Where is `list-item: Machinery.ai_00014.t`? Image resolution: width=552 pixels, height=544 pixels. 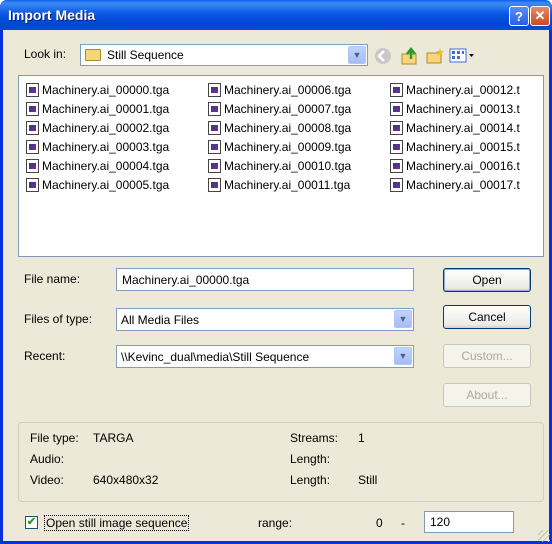 list-item: Machinery.ai_00014.t is located at coordinates (453, 127).